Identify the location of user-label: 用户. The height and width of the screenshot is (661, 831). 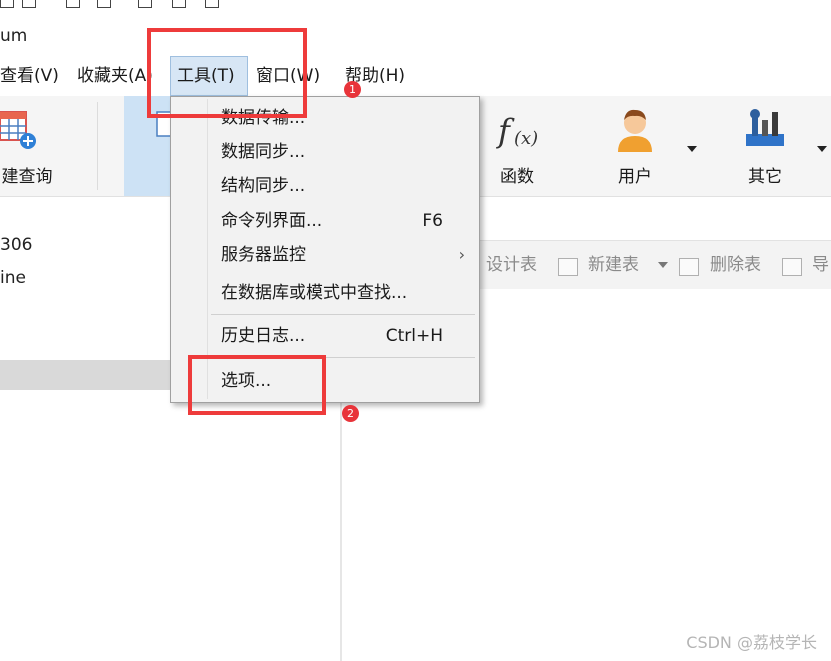
(635, 177).